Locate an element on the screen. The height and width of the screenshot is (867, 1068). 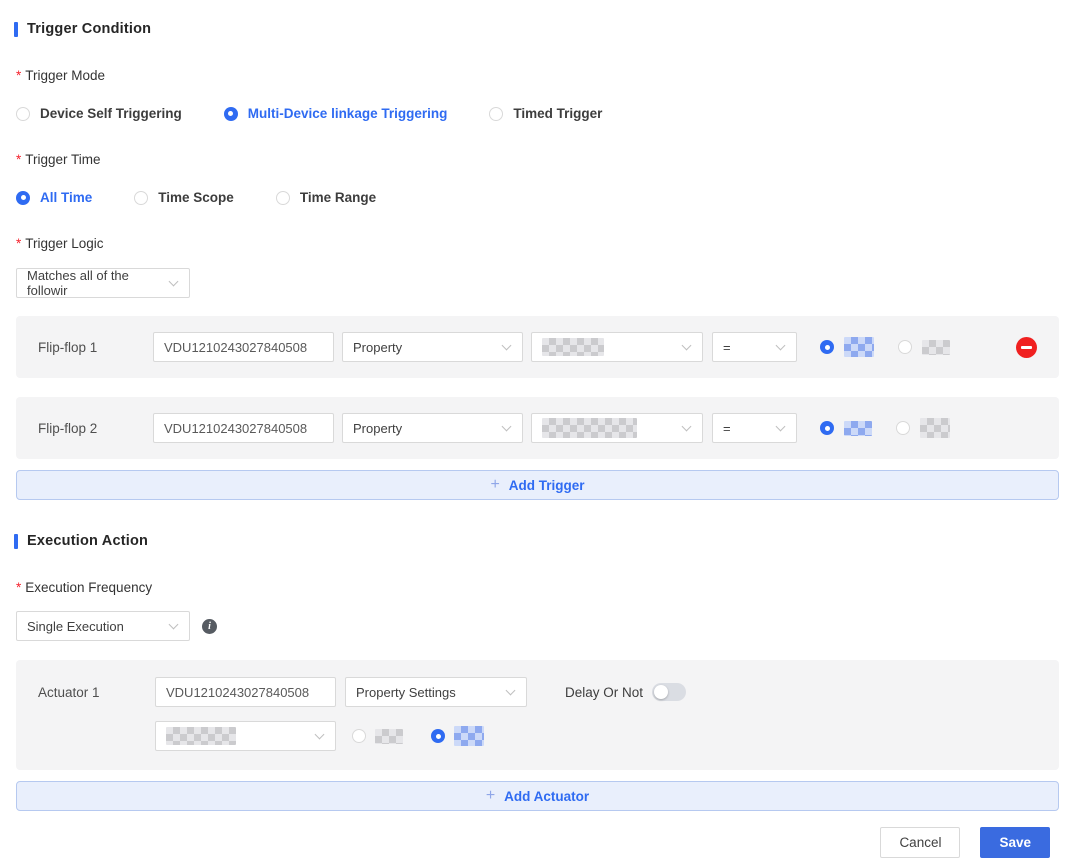
flip-flop-1-device-id-input is located at coordinates (243, 347).